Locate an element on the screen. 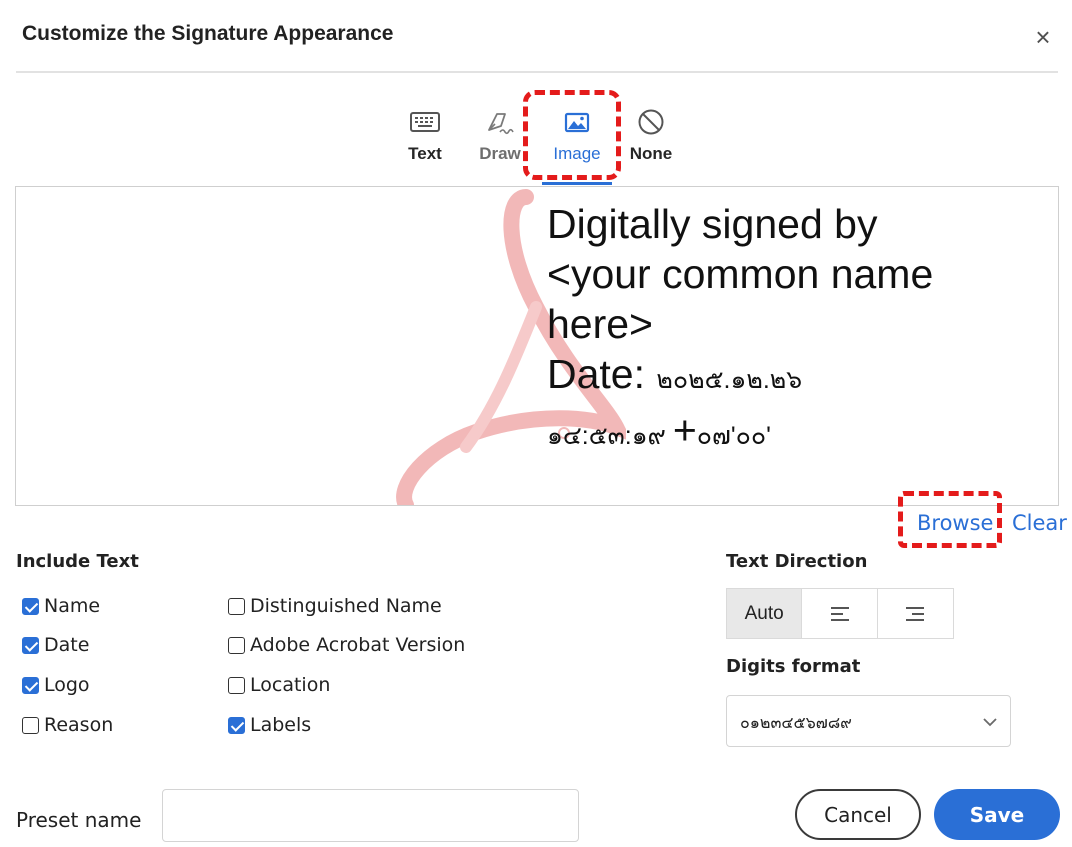 The image size is (1072, 847). preview-line-3: here> is located at coordinates (600, 324).